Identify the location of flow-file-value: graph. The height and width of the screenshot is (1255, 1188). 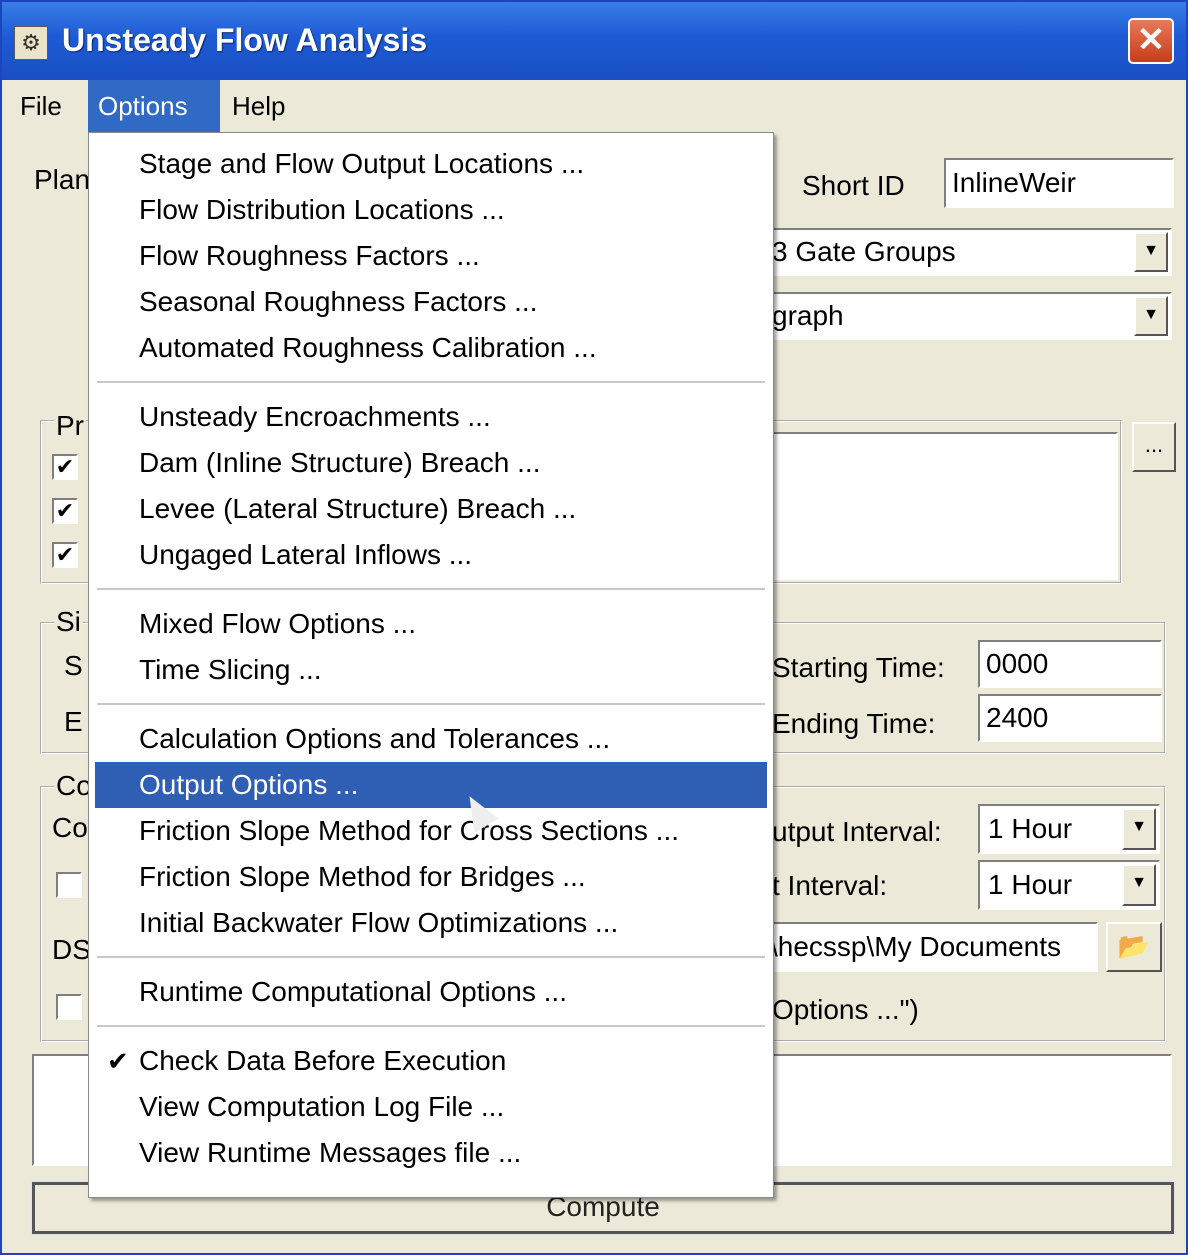
(808, 315).